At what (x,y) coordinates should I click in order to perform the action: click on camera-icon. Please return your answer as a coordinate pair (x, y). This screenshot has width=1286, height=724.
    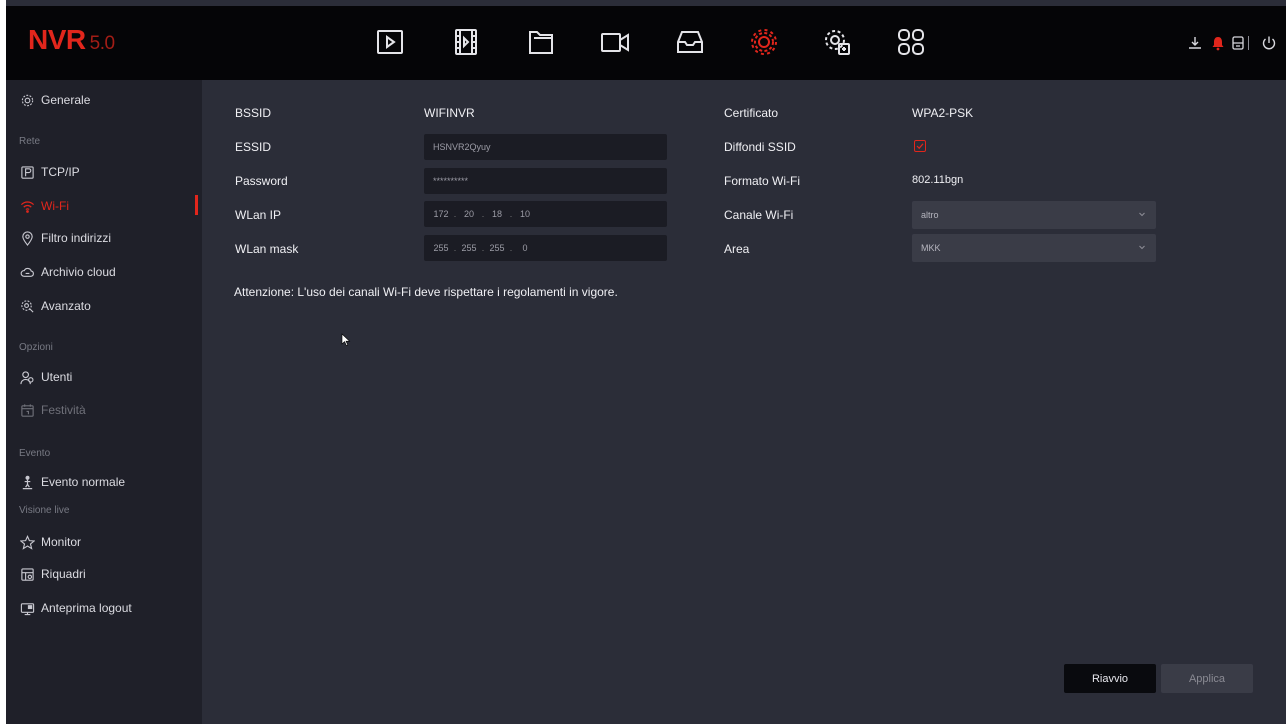
    Looking at the image, I should click on (615, 42).